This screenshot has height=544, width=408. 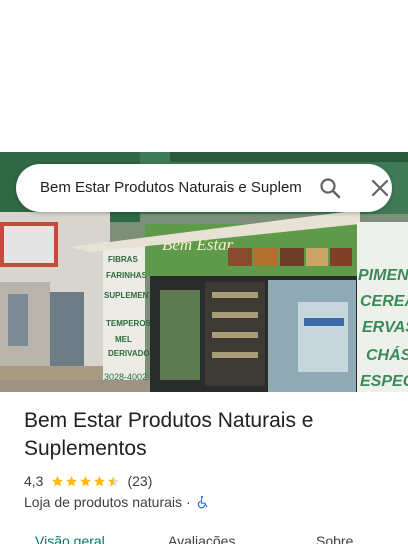 I want to click on search-icon, so click(x=330, y=188).